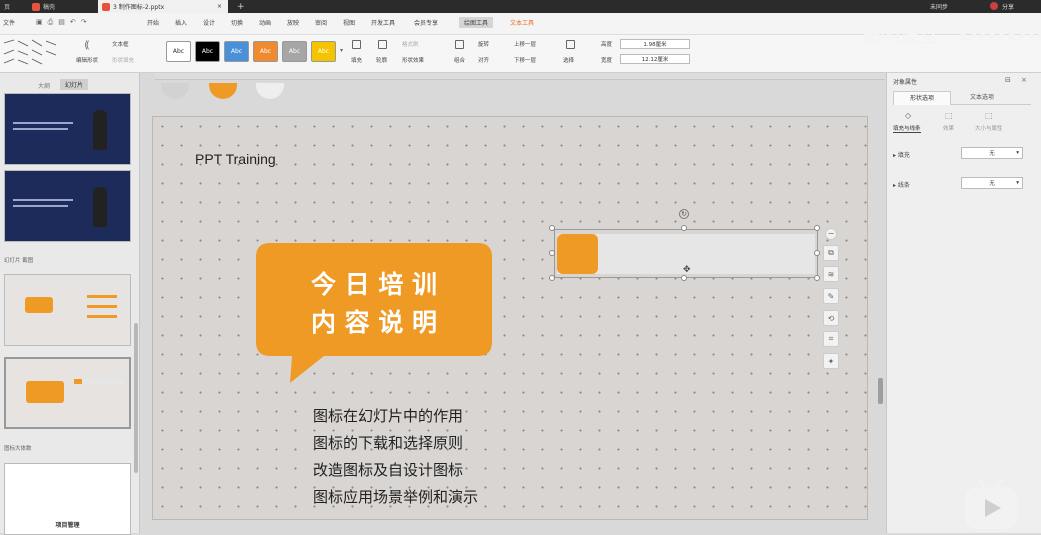 This screenshot has height=535, width=1041. What do you see at coordinates (349, 22) in the screenshot?
I see `menu-view: 视图` at bounding box center [349, 22].